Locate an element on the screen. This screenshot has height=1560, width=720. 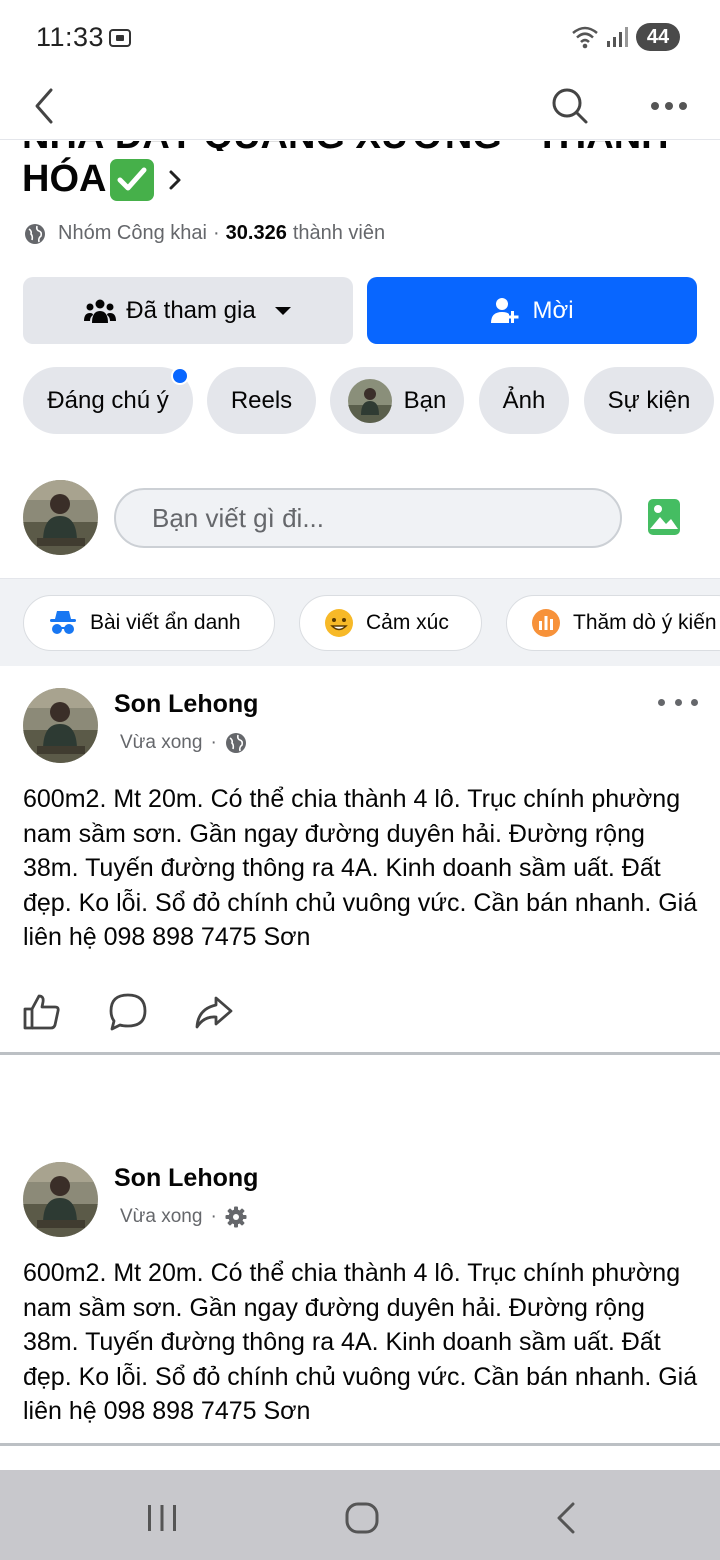
tab-friends: Bạn is located at coordinates (397, 400).